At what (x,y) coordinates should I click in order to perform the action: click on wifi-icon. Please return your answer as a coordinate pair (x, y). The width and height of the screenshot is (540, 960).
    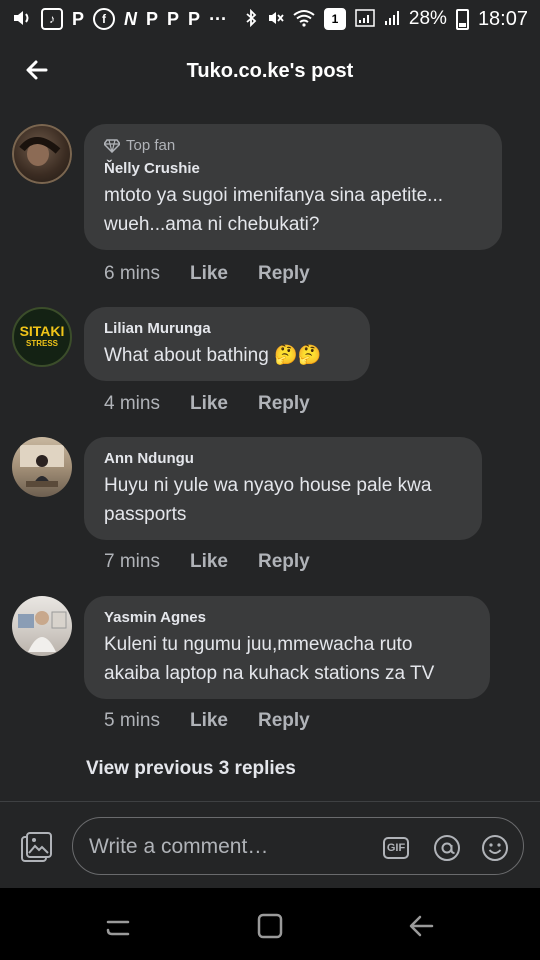
    Looking at the image, I should click on (304, 19).